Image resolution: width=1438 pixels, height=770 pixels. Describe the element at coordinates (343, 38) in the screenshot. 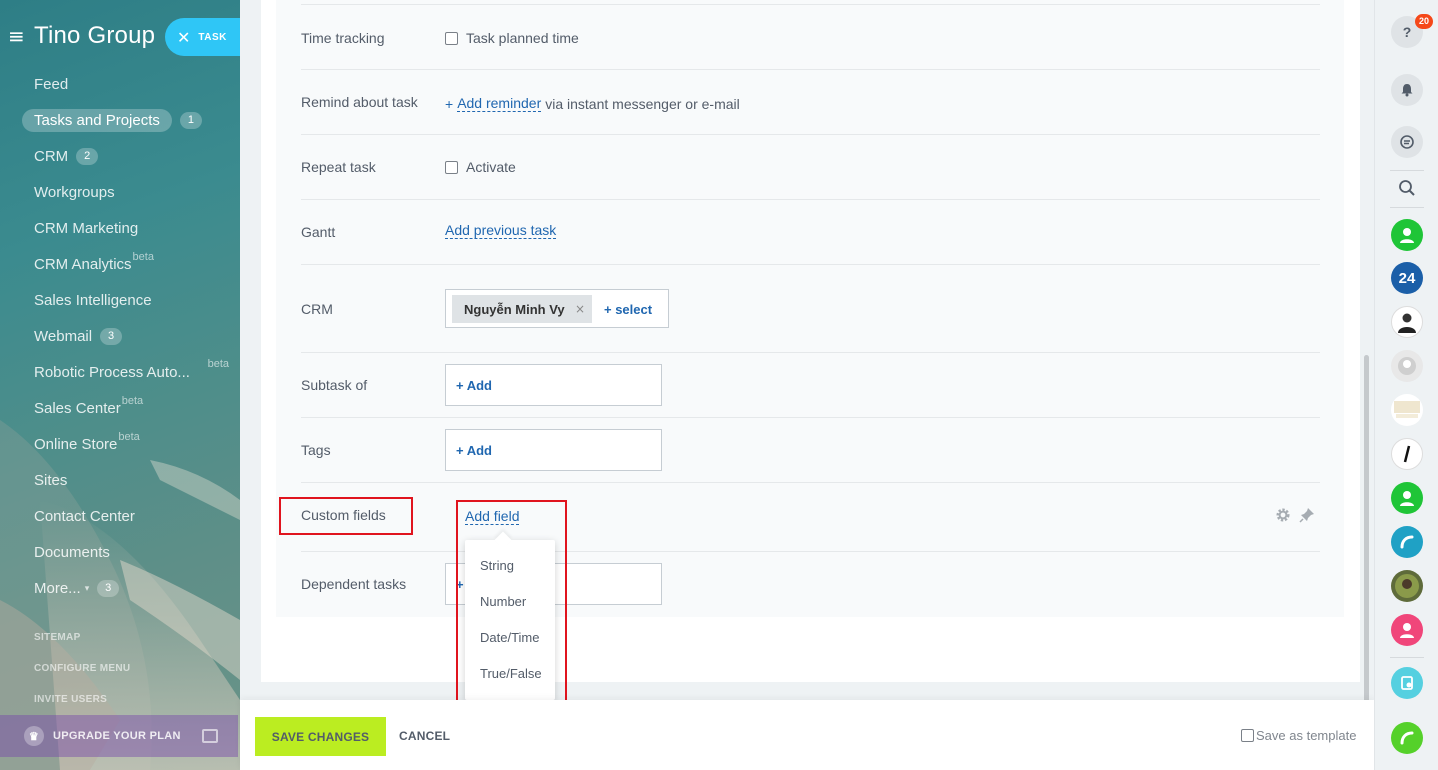

I see `time-tracking-label: Time tracking` at that location.